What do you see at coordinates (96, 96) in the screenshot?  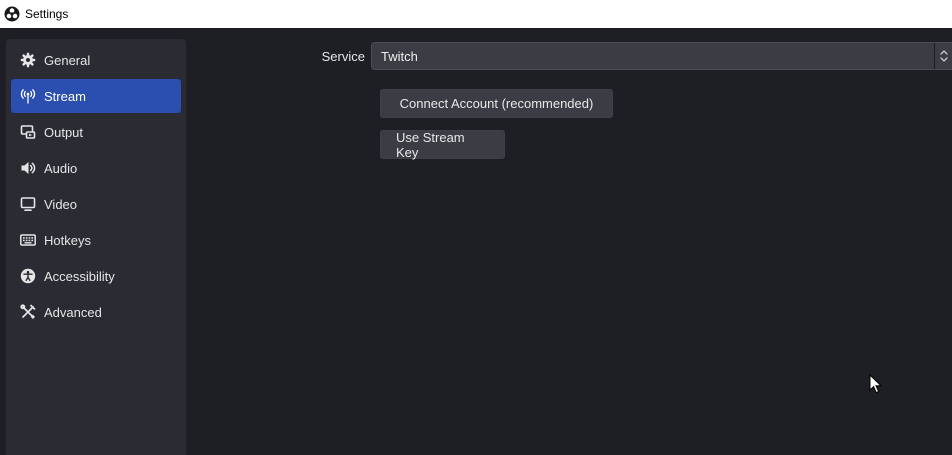 I see `sidebar-item-stream: Stream` at bounding box center [96, 96].